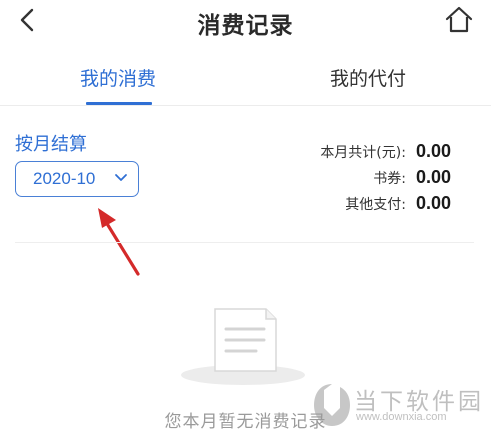 This screenshot has width=491, height=447. Describe the element at coordinates (389, 178) in the screenshot. I see `coupon-label: 书券:` at that location.